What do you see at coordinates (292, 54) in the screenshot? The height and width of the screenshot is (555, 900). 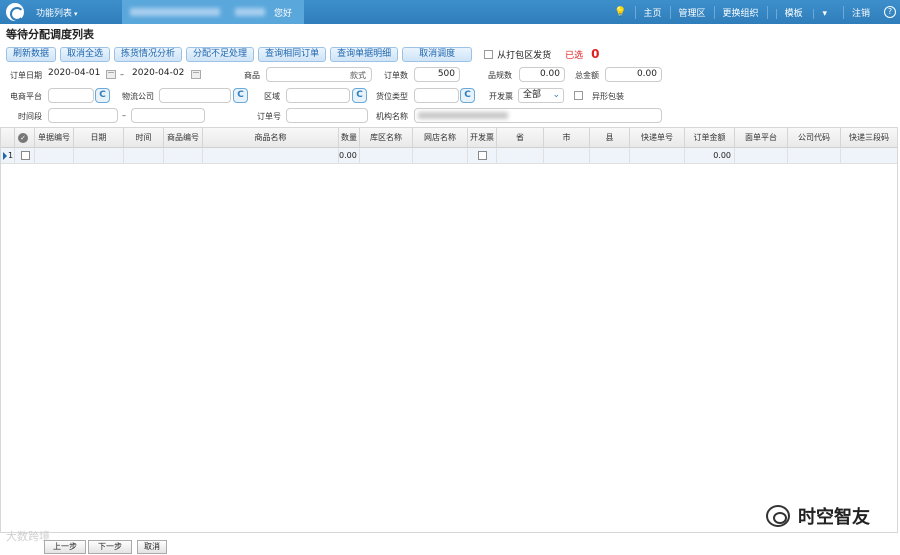 I see `query-same-order-button: 查询相同订单` at bounding box center [292, 54].